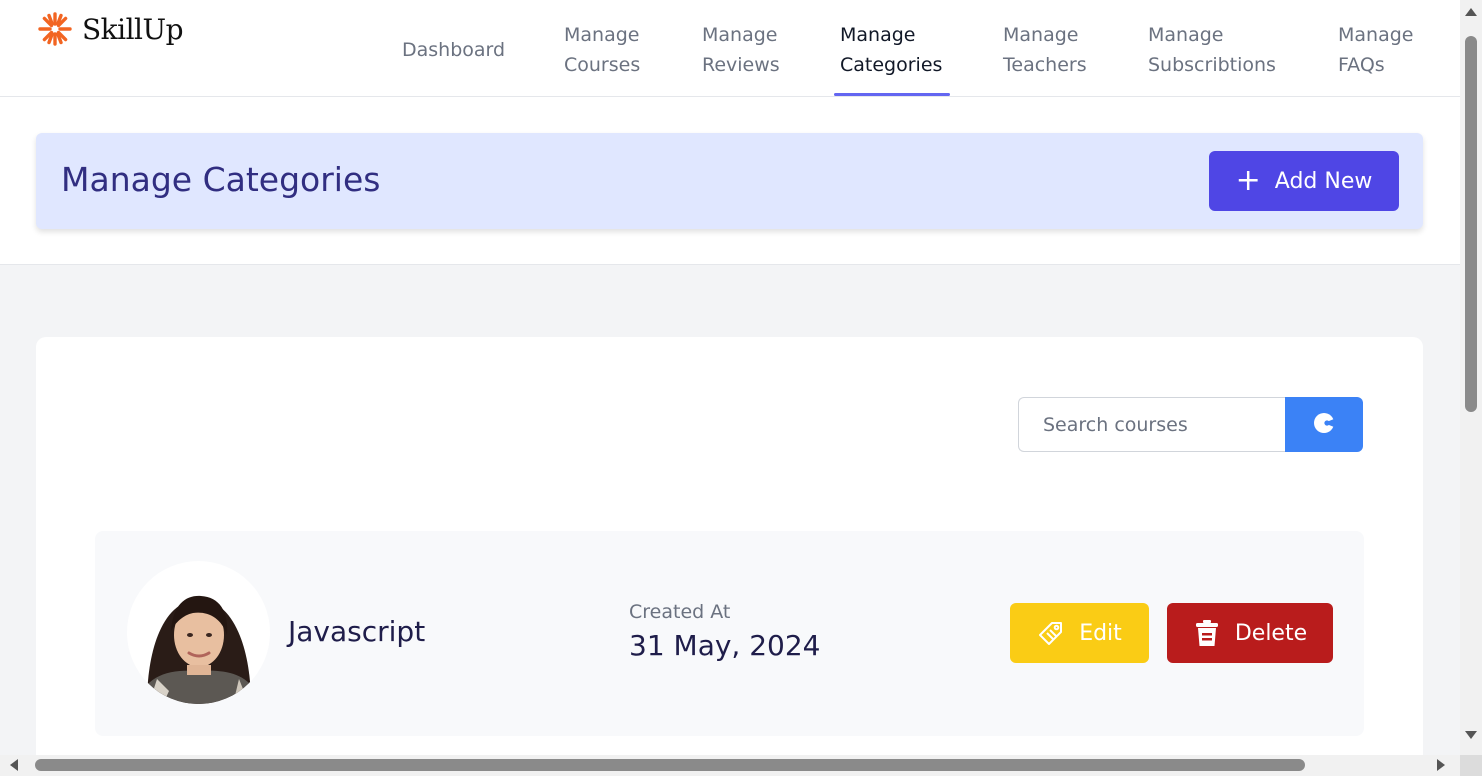 Image resolution: width=1482 pixels, height=776 pixels. What do you see at coordinates (741, 50) in the screenshot?
I see `nav-manage-reviews: Manage Reviews` at bounding box center [741, 50].